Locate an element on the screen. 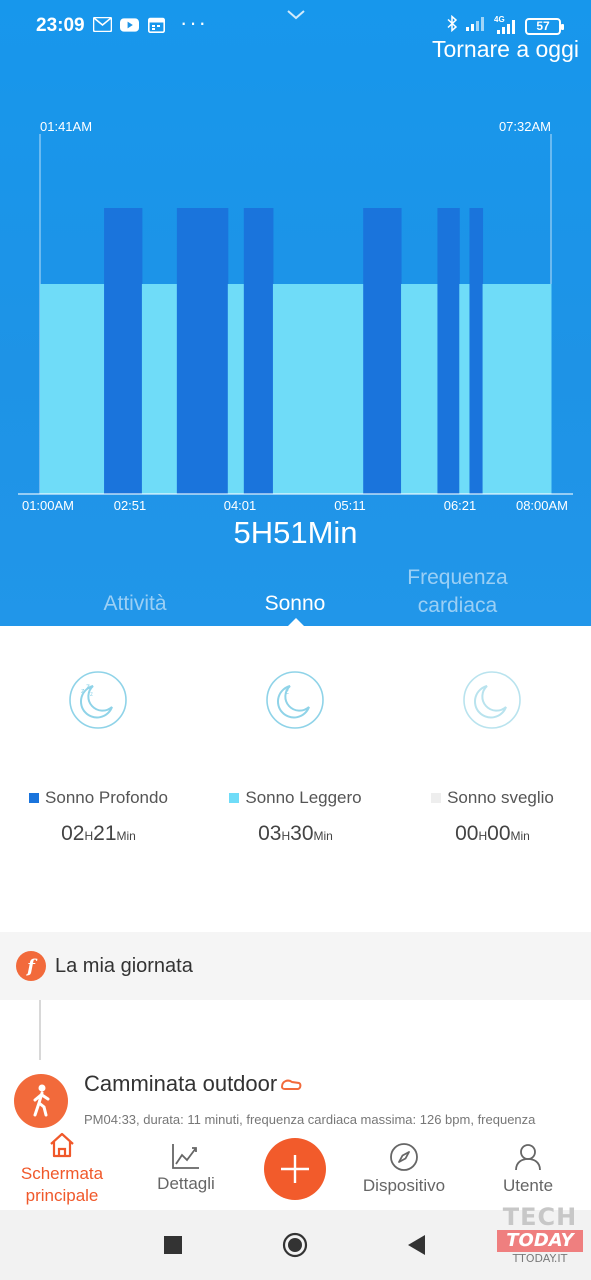 Image resolution: width=591 pixels, height=1280 pixels. deep-sleep-moon-icon: z z z is located at coordinates (98, 700).